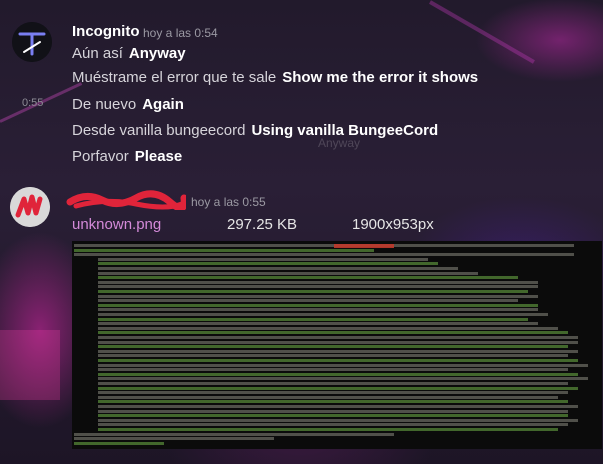  I want to click on message-original-text: Desde vanilla bungeecord, so click(159, 130).